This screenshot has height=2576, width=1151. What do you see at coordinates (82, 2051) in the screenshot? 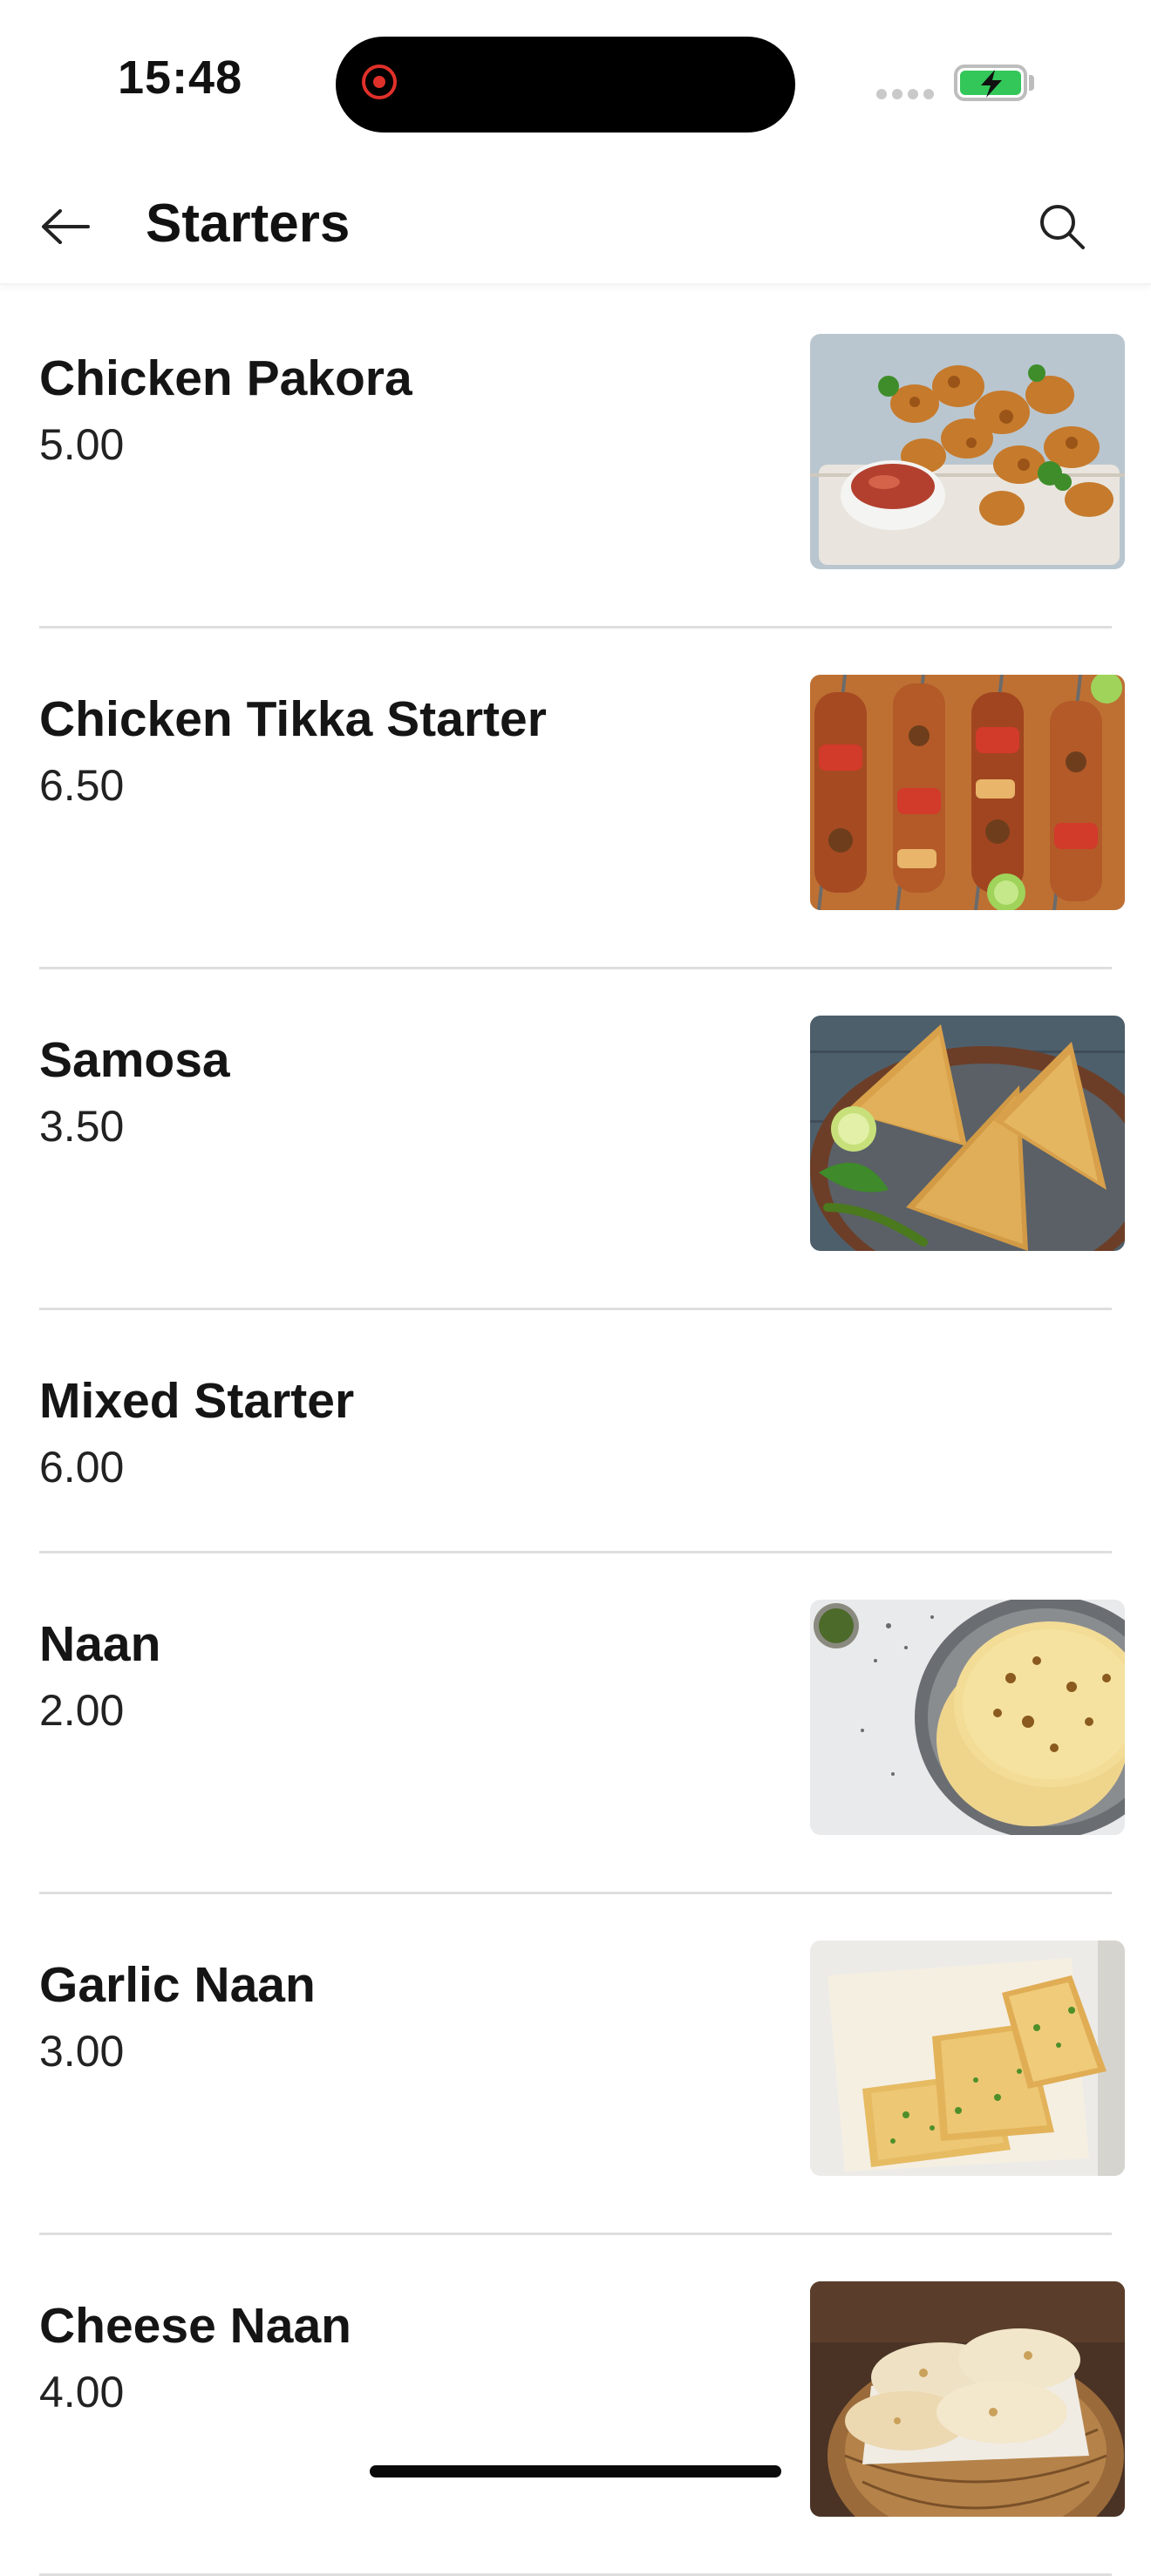
I see `item-price: 3.00` at bounding box center [82, 2051].